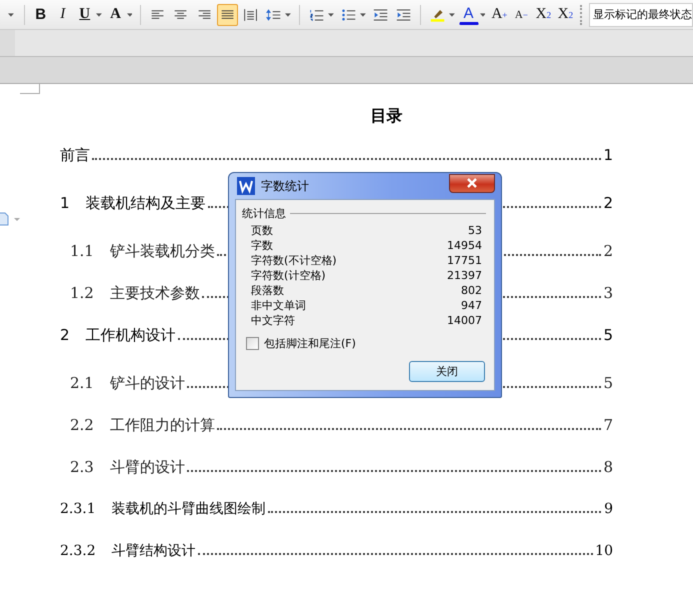 The height and width of the screenshot is (597, 693). Describe the element at coordinates (82, 425) in the screenshot. I see `toc-number: 2.2` at that location.